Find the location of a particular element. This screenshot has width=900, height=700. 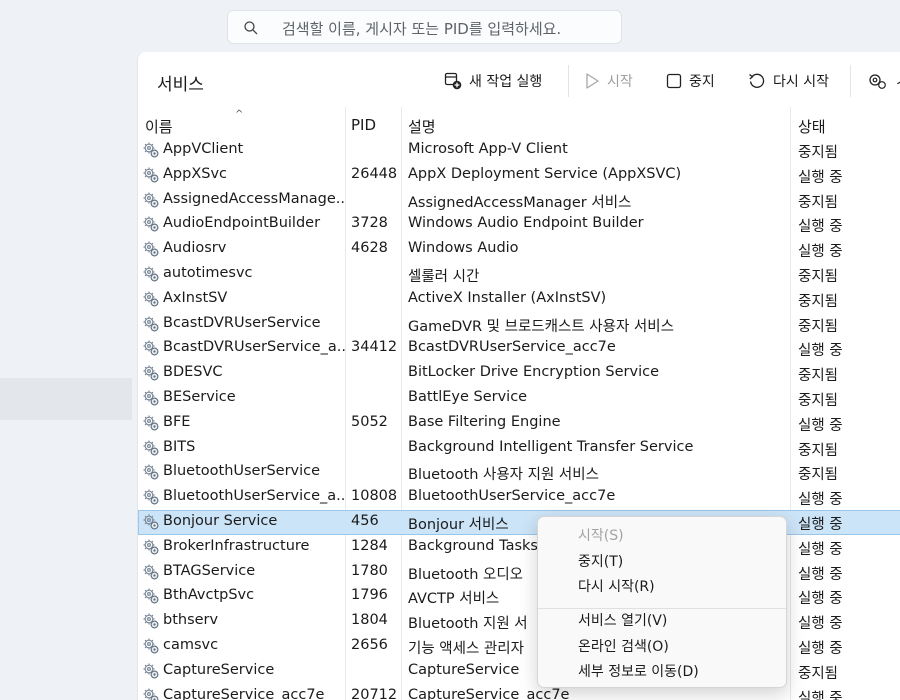

row-name: BITS is located at coordinates (179, 446).